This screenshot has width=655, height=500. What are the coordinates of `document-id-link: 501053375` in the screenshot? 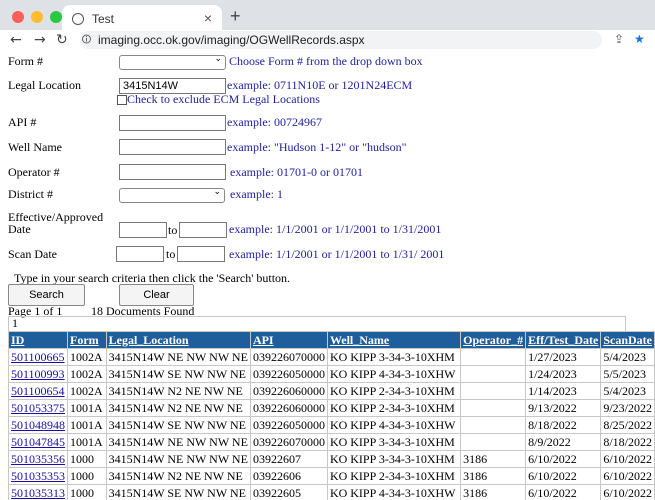 It's located at (38, 408).